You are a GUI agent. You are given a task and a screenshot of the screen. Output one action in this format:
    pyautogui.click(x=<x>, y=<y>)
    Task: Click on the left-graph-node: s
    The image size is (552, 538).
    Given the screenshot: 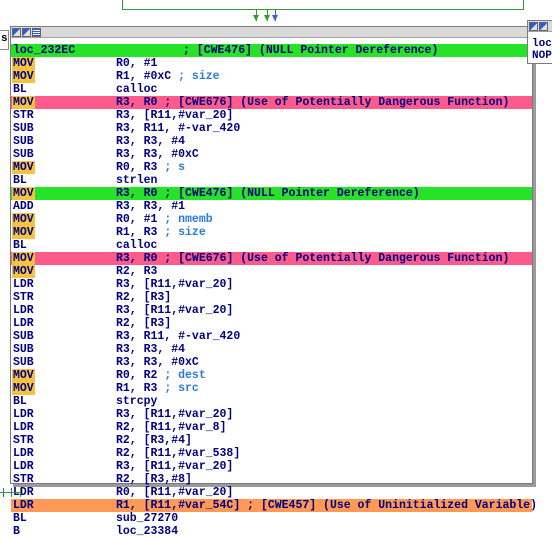 What is the action you would take?
    pyautogui.click(x=4, y=40)
    